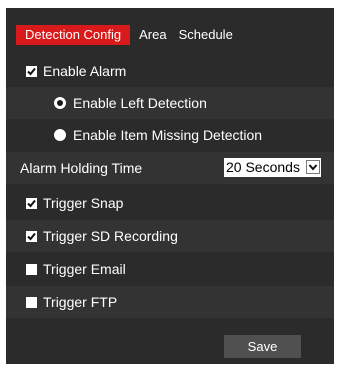 The width and height of the screenshot is (341, 367). Describe the element at coordinates (170, 168) in the screenshot. I see `row-alarm-holding-time: Alarm Holding Time 20 Seconds` at that location.